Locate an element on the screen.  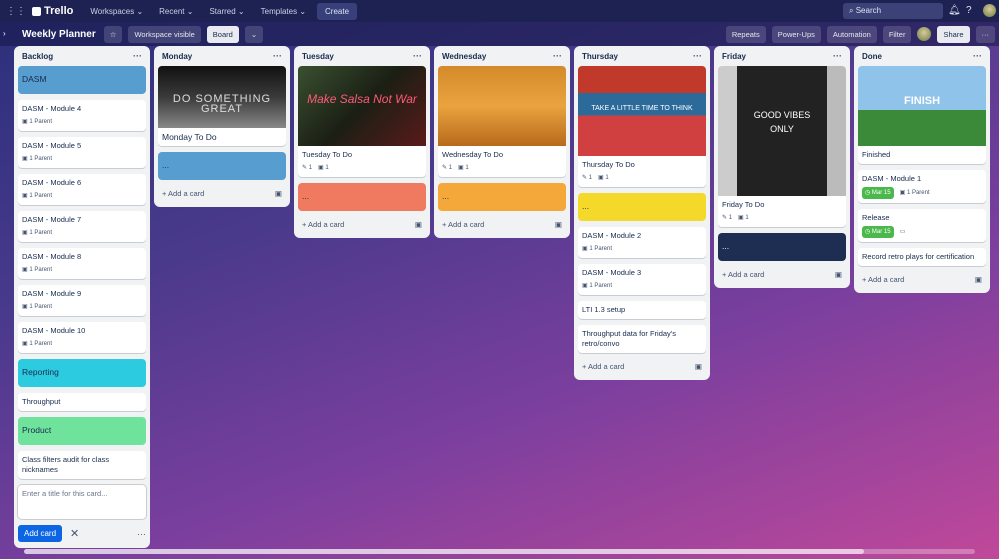
card: LTI 1.3 setup is located at coordinates (642, 310).